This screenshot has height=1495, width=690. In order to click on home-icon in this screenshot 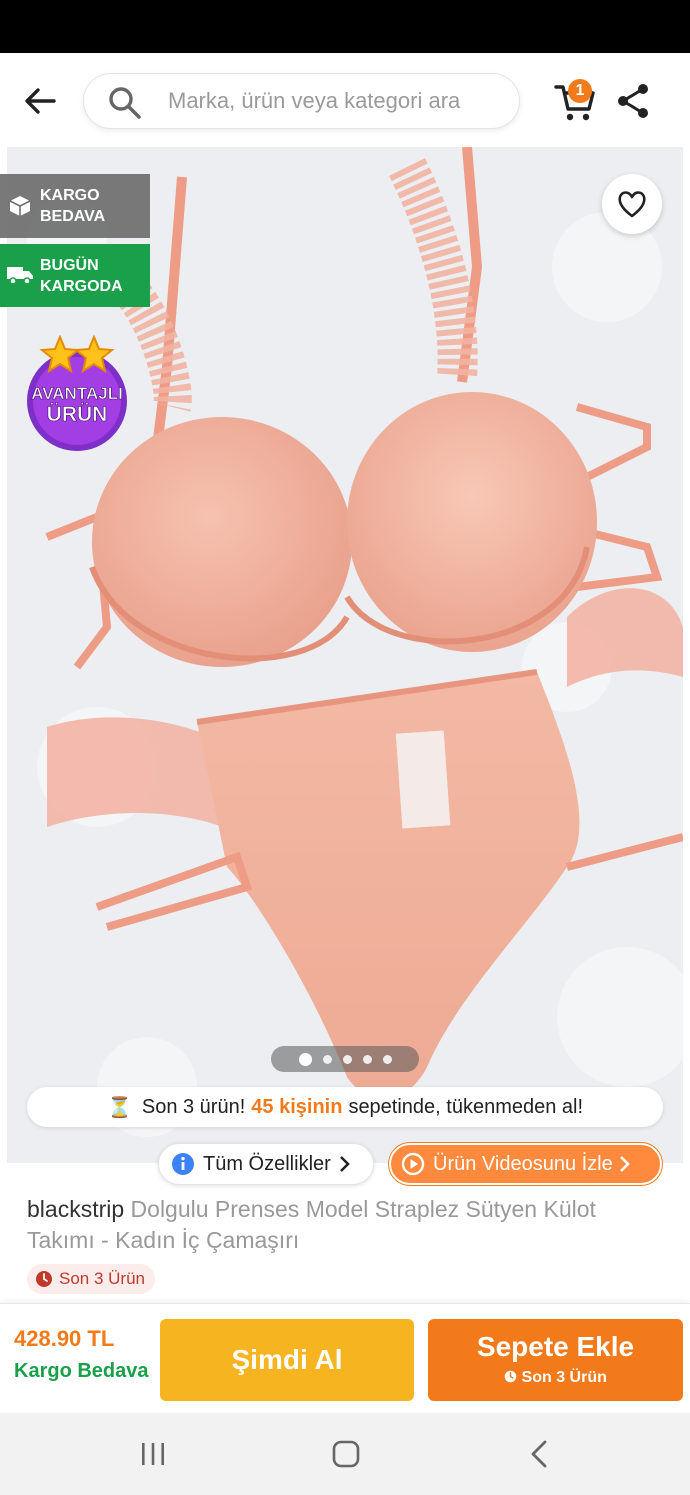, I will do `click(346, 1454)`.